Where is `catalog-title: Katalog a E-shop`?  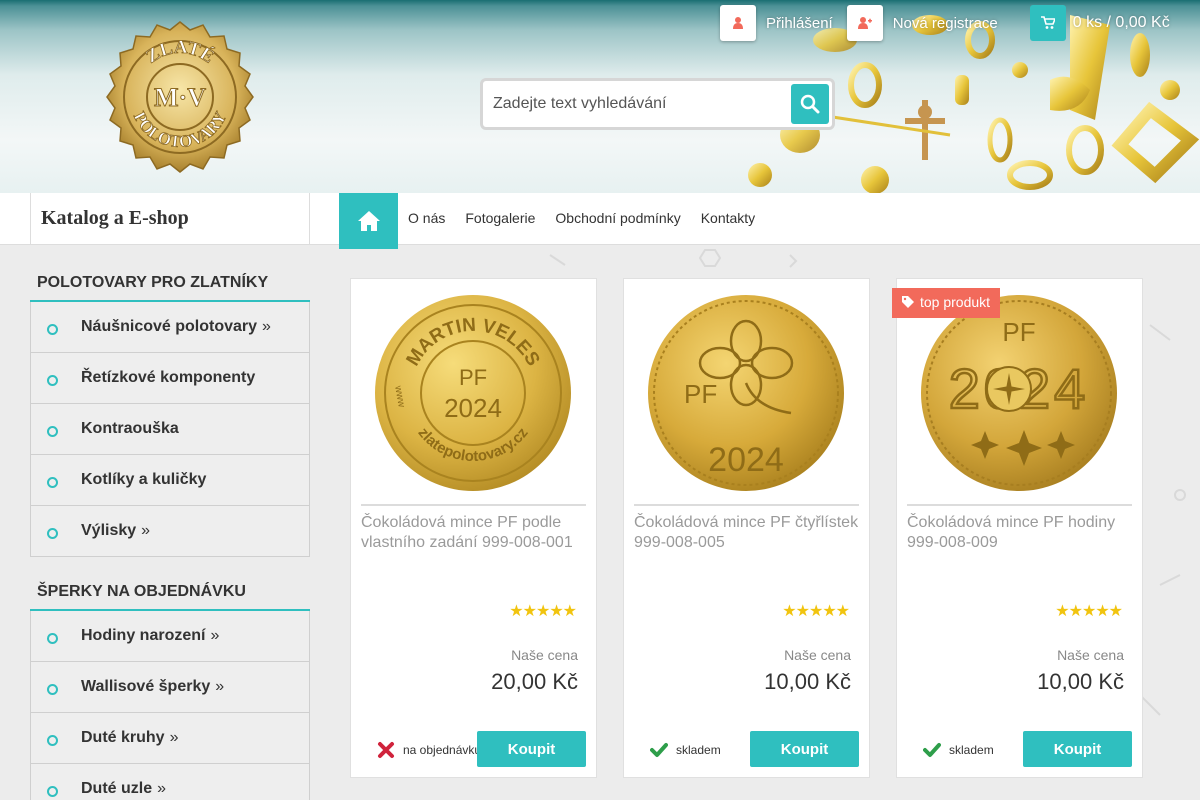 catalog-title: Katalog a E-shop is located at coordinates (170, 219).